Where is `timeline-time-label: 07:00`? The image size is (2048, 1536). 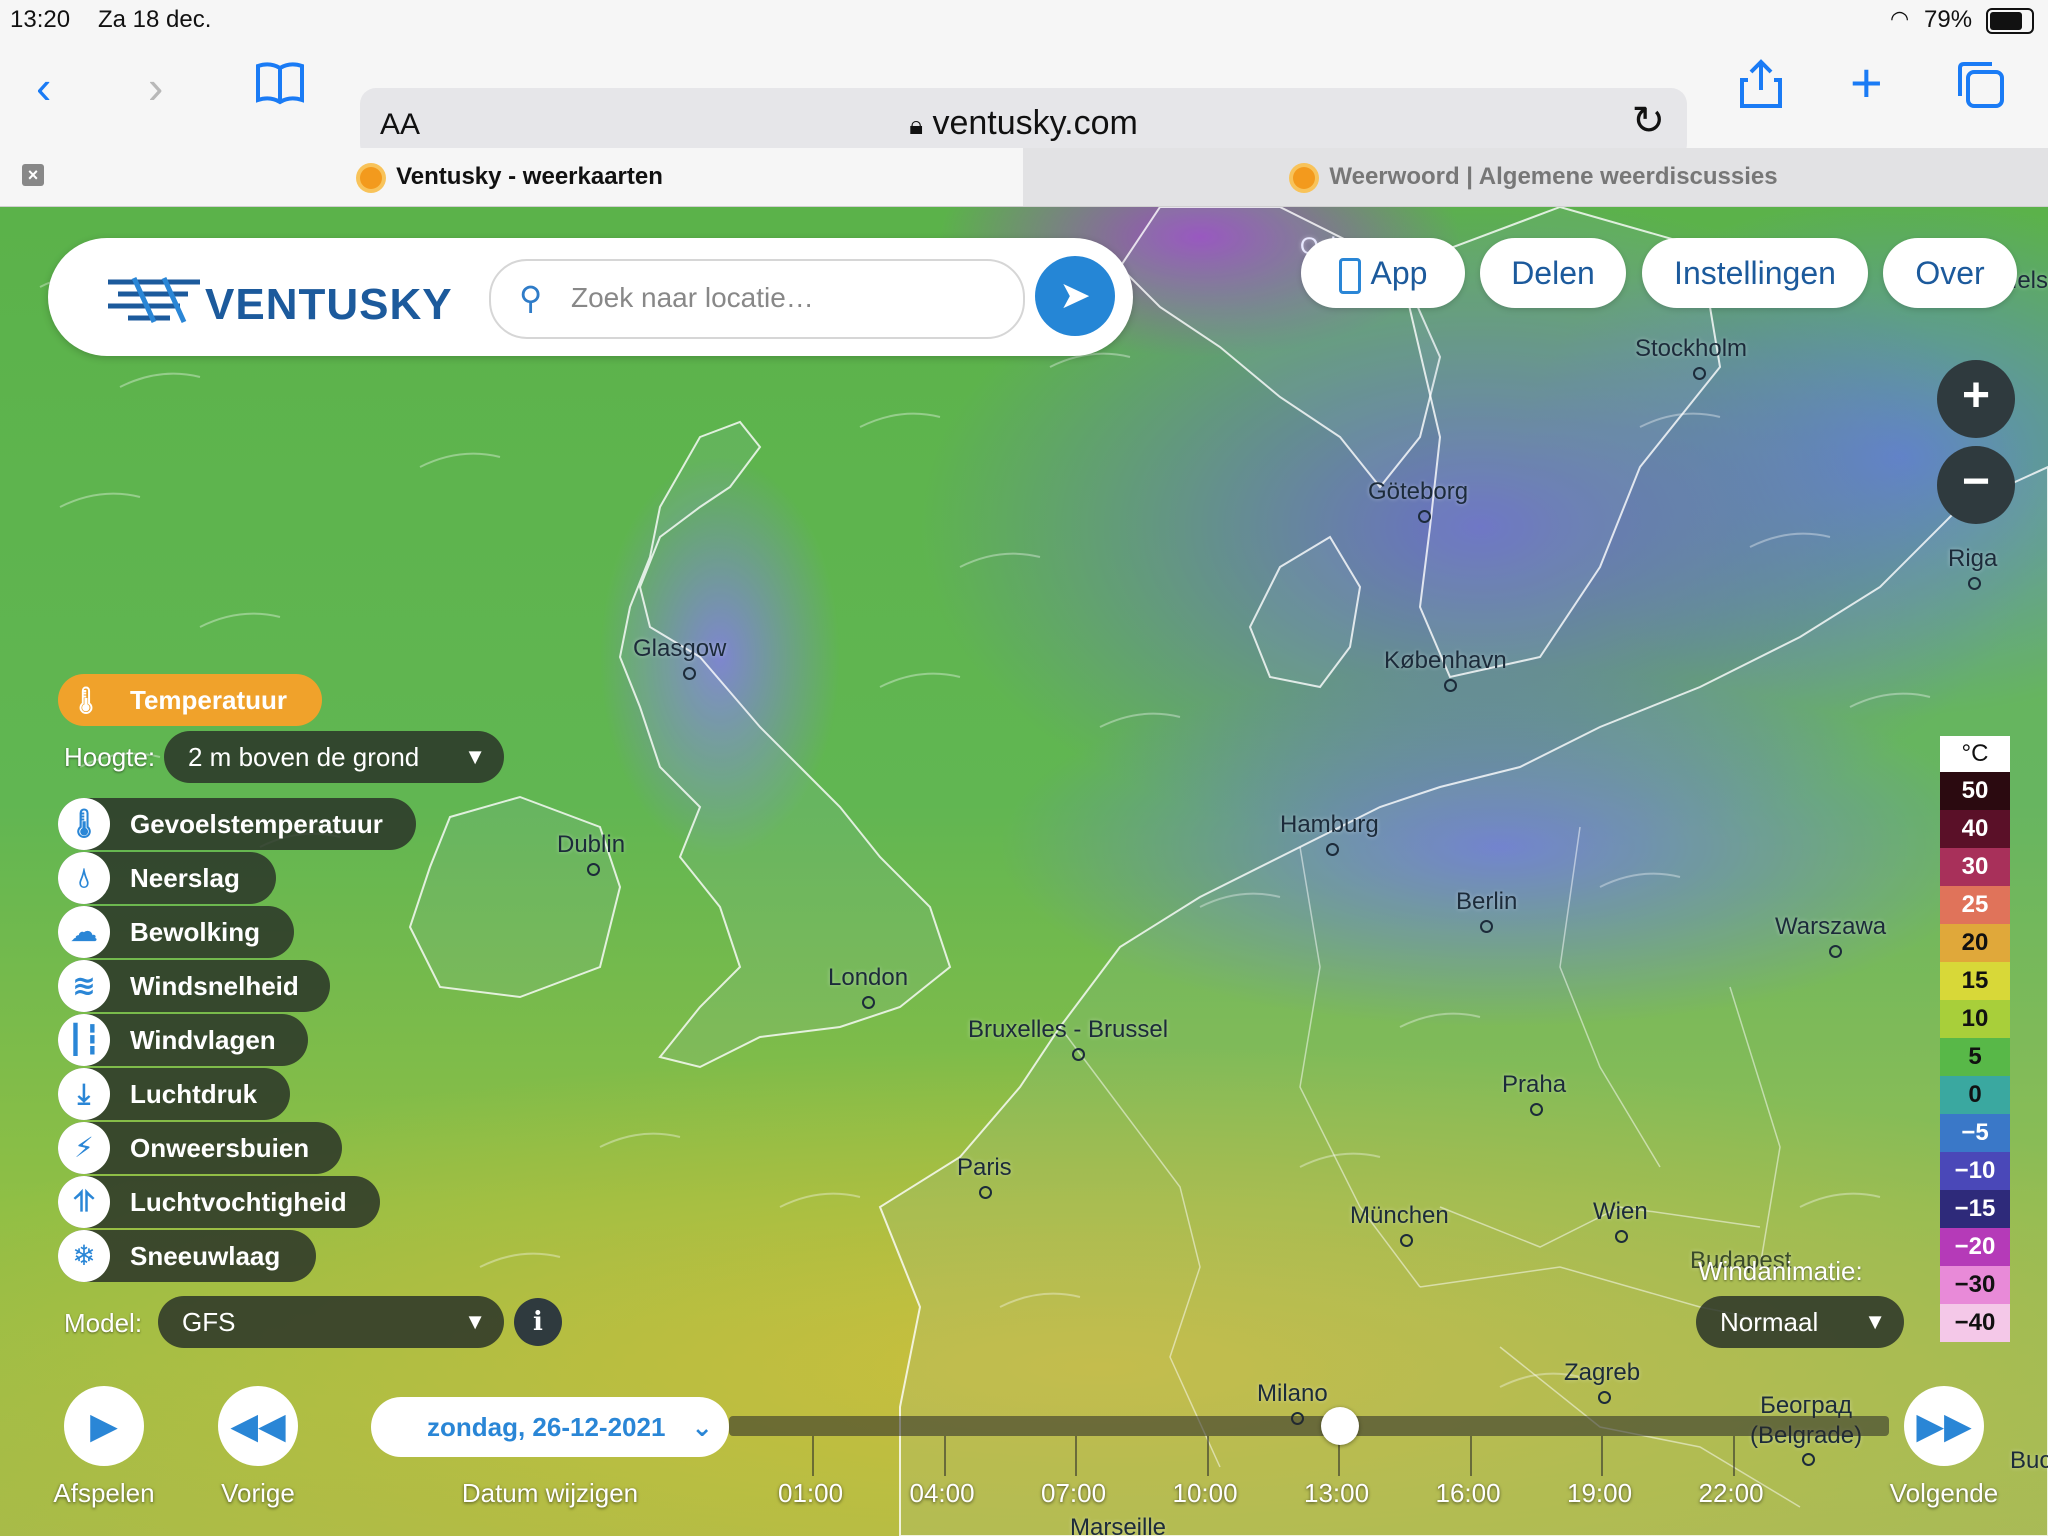
timeline-time-label: 07:00 is located at coordinates (1073, 1493).